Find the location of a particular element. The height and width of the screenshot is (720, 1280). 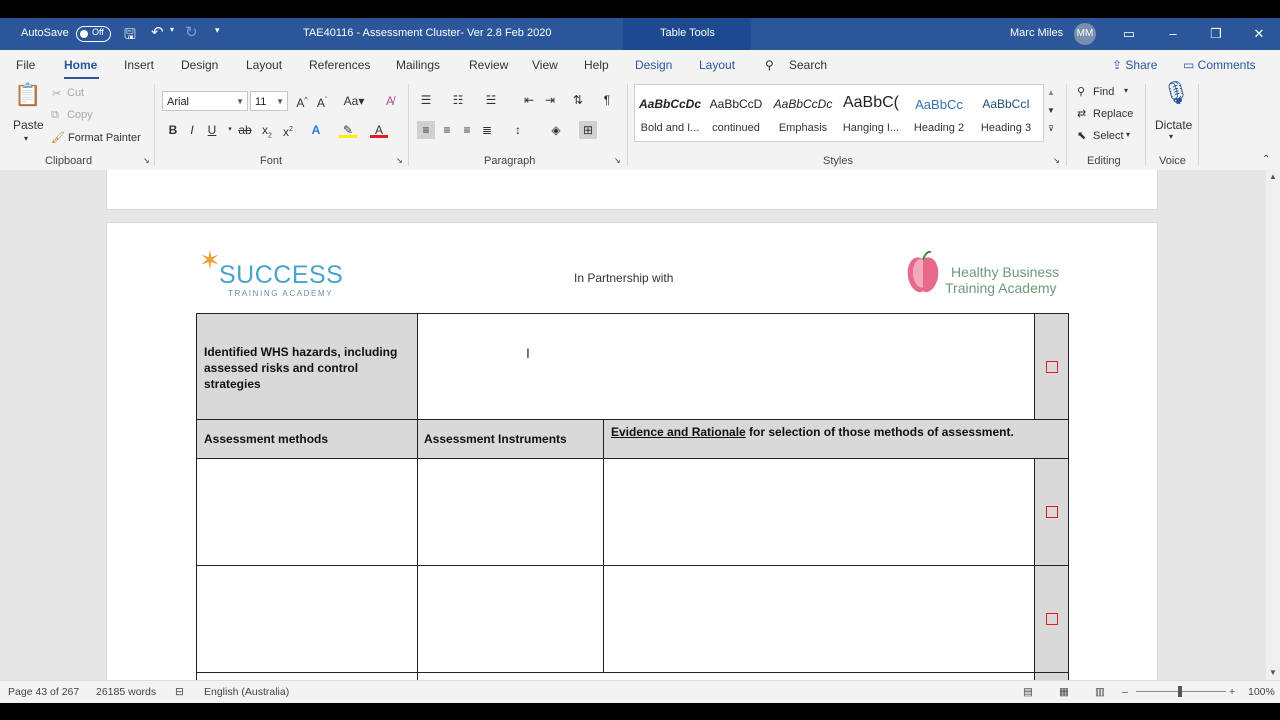

read-mode-icon: ▤ is located at coordinates (1028, 692).